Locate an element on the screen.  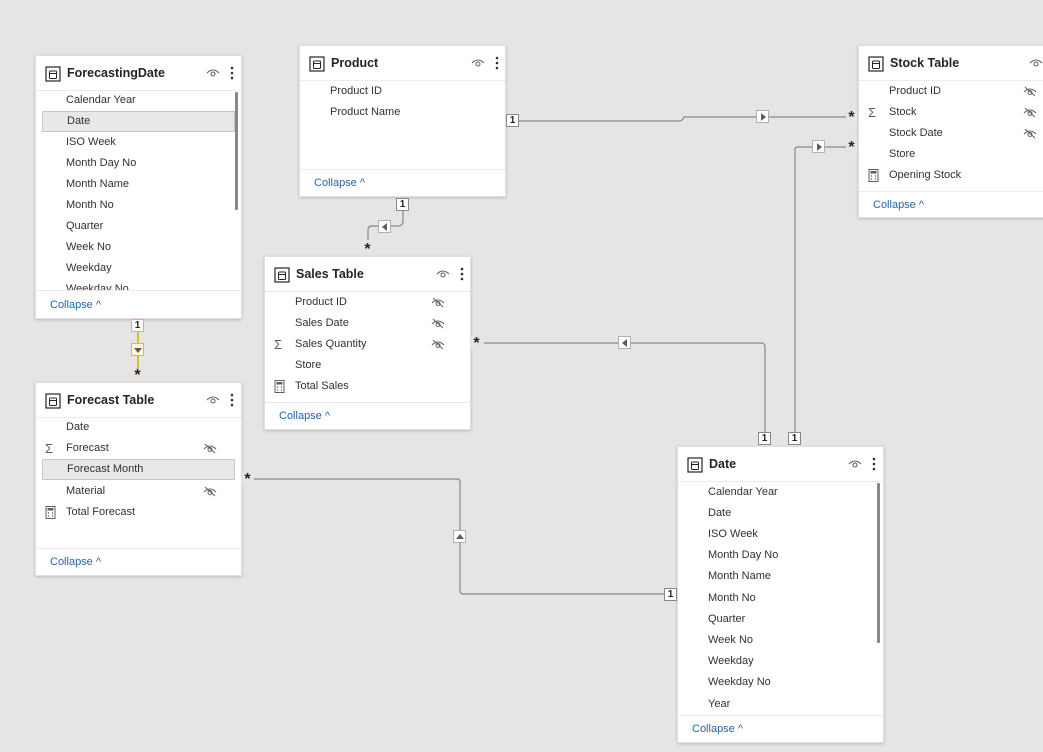
field-item-selected: Date is located at coordinates (138, 121).